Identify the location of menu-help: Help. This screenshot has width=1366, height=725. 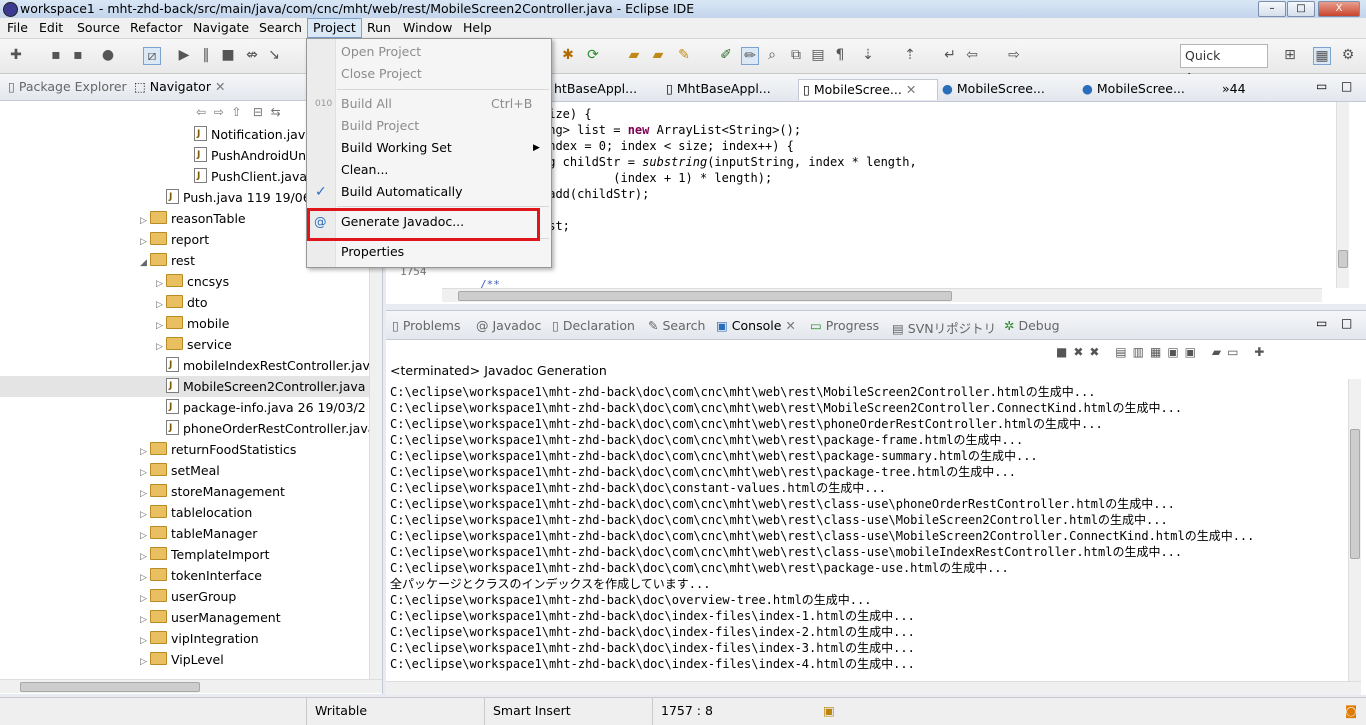
(477, 28).